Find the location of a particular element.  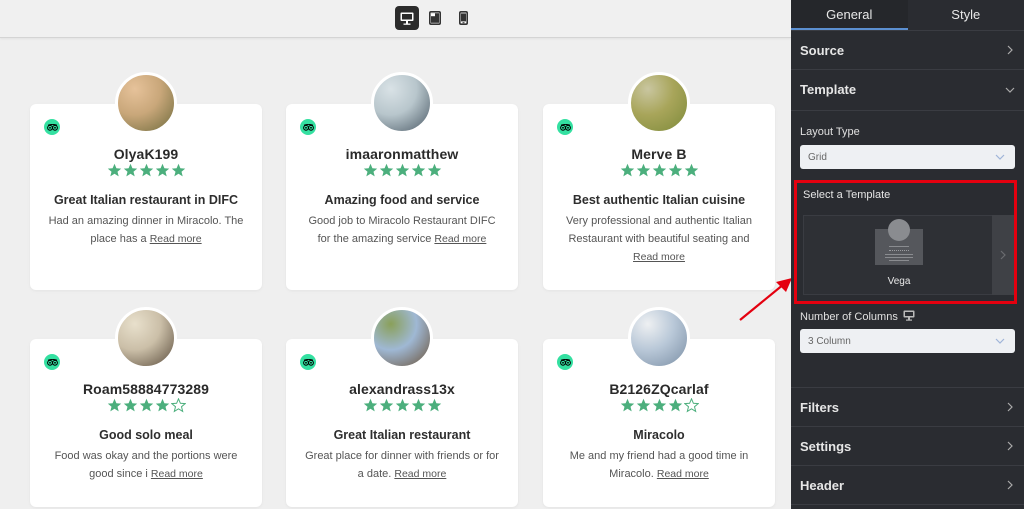

layout-type-select: Grid is located at coordinates (907, 157).